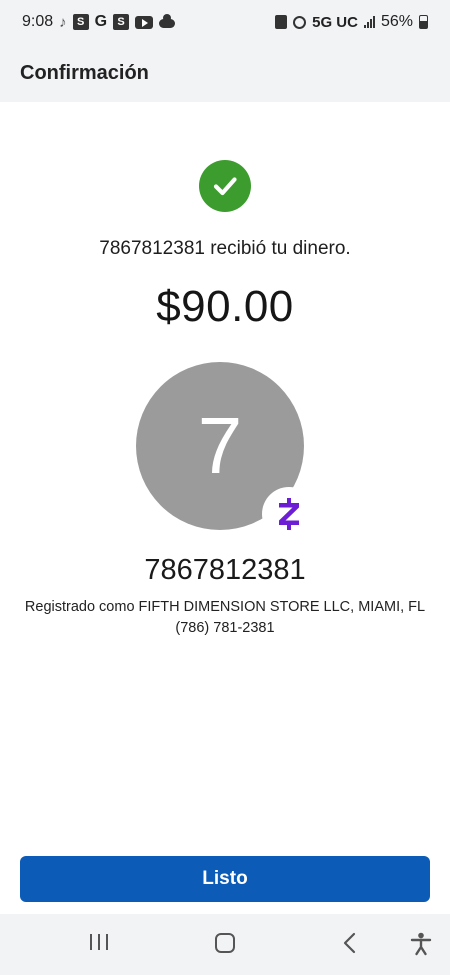  Describe the element at coordinates (167, 20) in the screenshot. I see `cloud-icon` at that location.